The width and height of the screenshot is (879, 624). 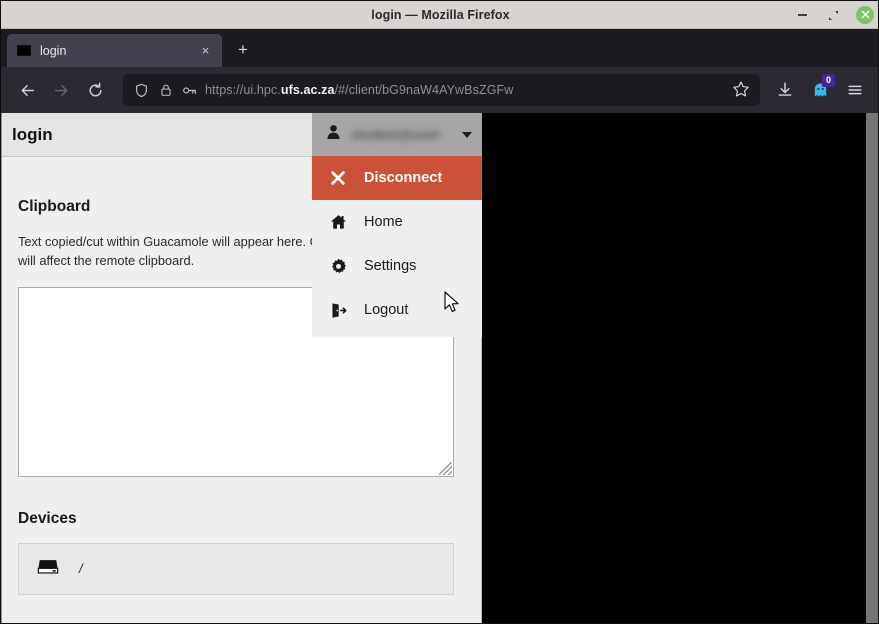 I want to click on gear-icon, so click(x=338, y=266).